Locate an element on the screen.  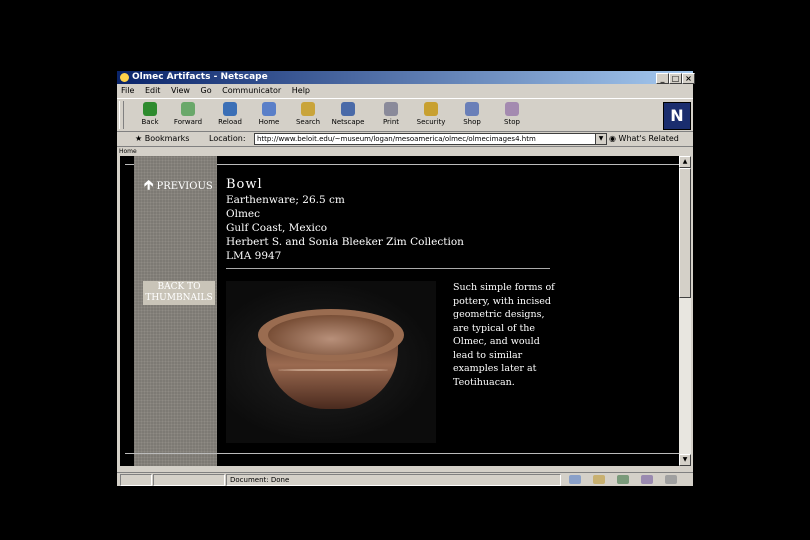
artifact-location: Gulf Coast, Mexico is located at coordinates (277, 228).